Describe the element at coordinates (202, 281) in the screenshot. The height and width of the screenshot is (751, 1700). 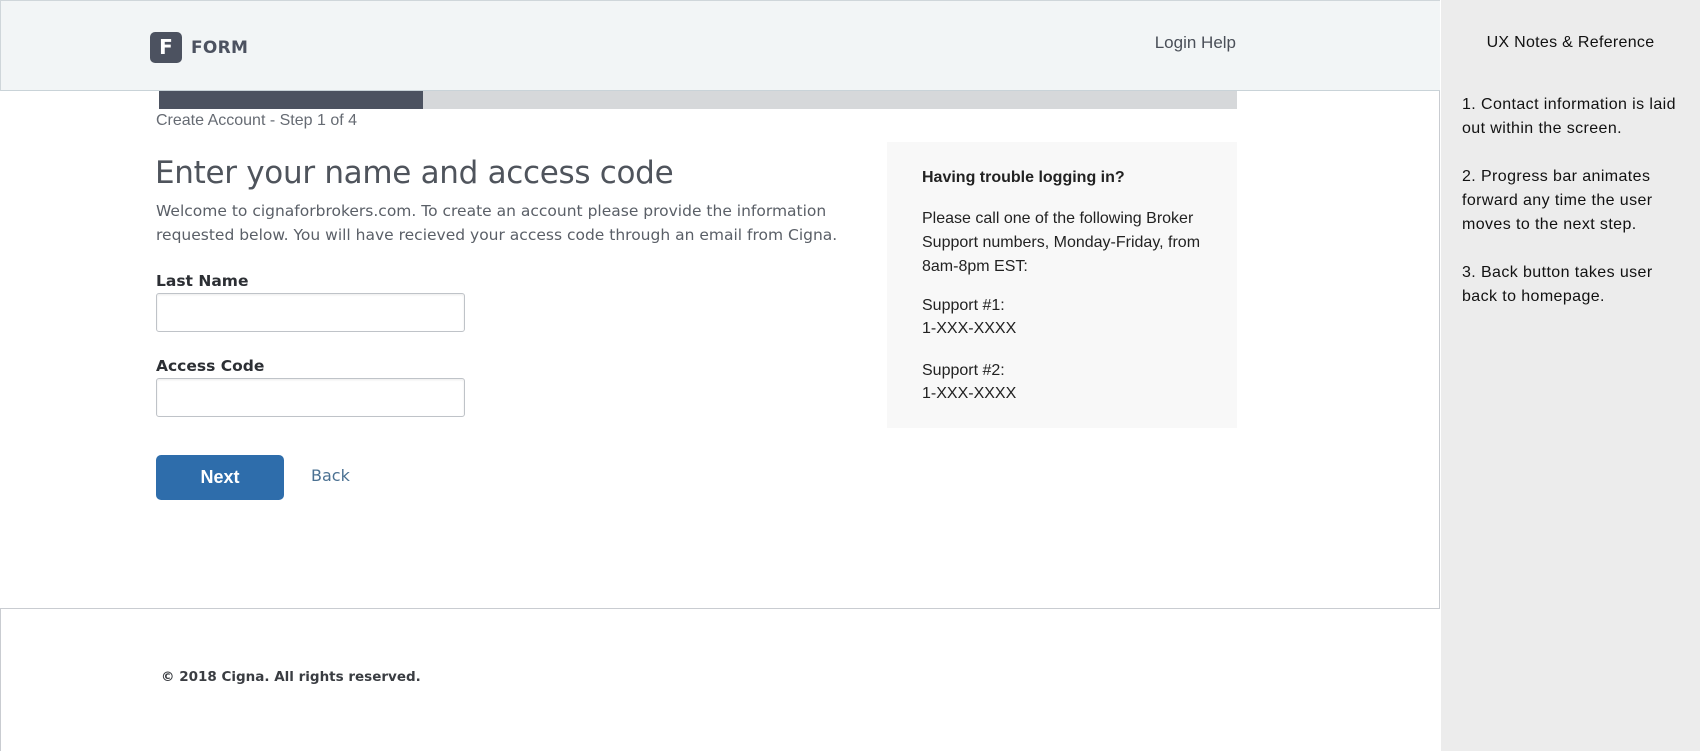
I see `last-name-label: Last Name` at that location.